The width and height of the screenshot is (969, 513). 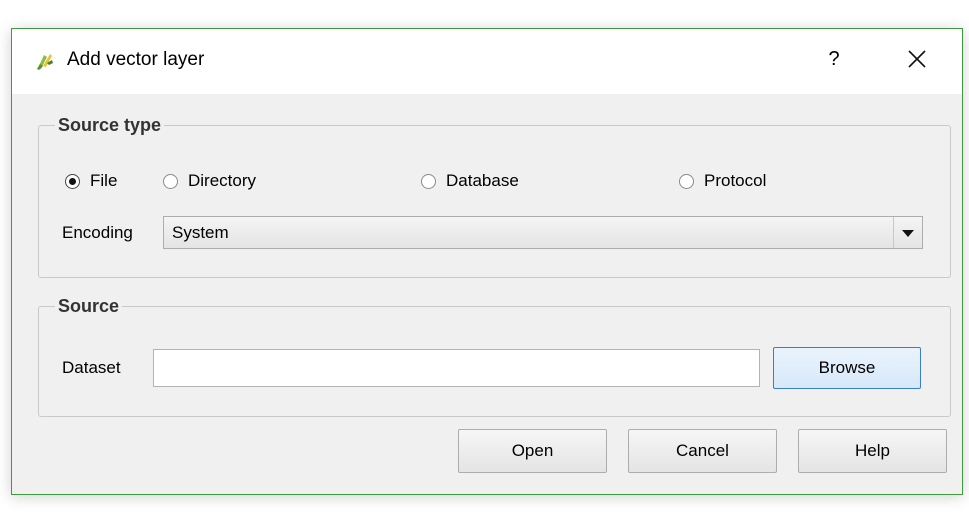 I want to click on help-question-button: ?, so click(x=834, y=59).